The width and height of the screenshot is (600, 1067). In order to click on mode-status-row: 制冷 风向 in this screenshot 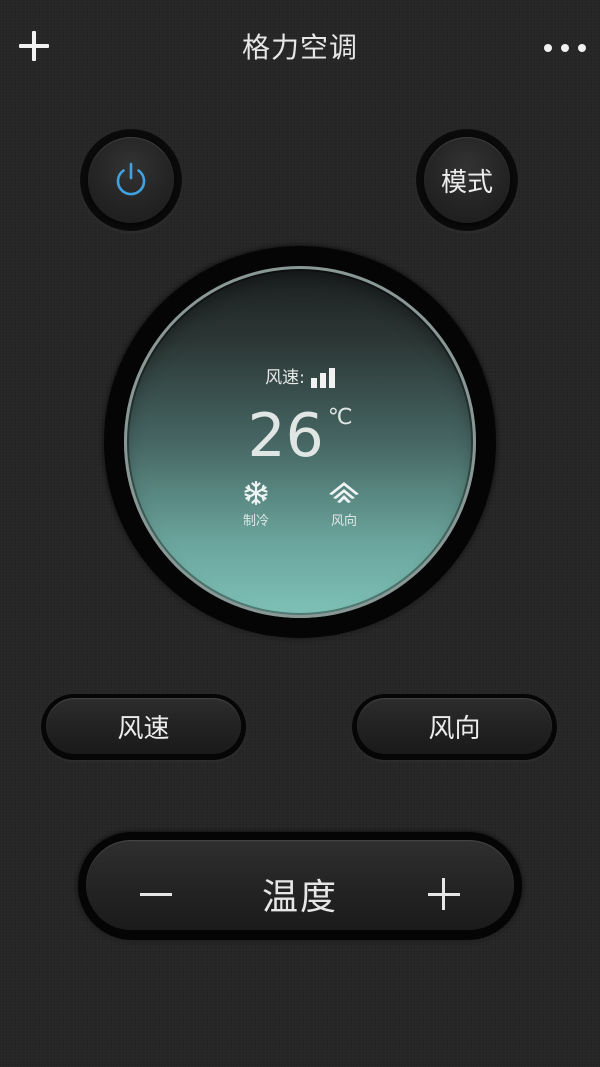, I will do `click(300, 504)`.